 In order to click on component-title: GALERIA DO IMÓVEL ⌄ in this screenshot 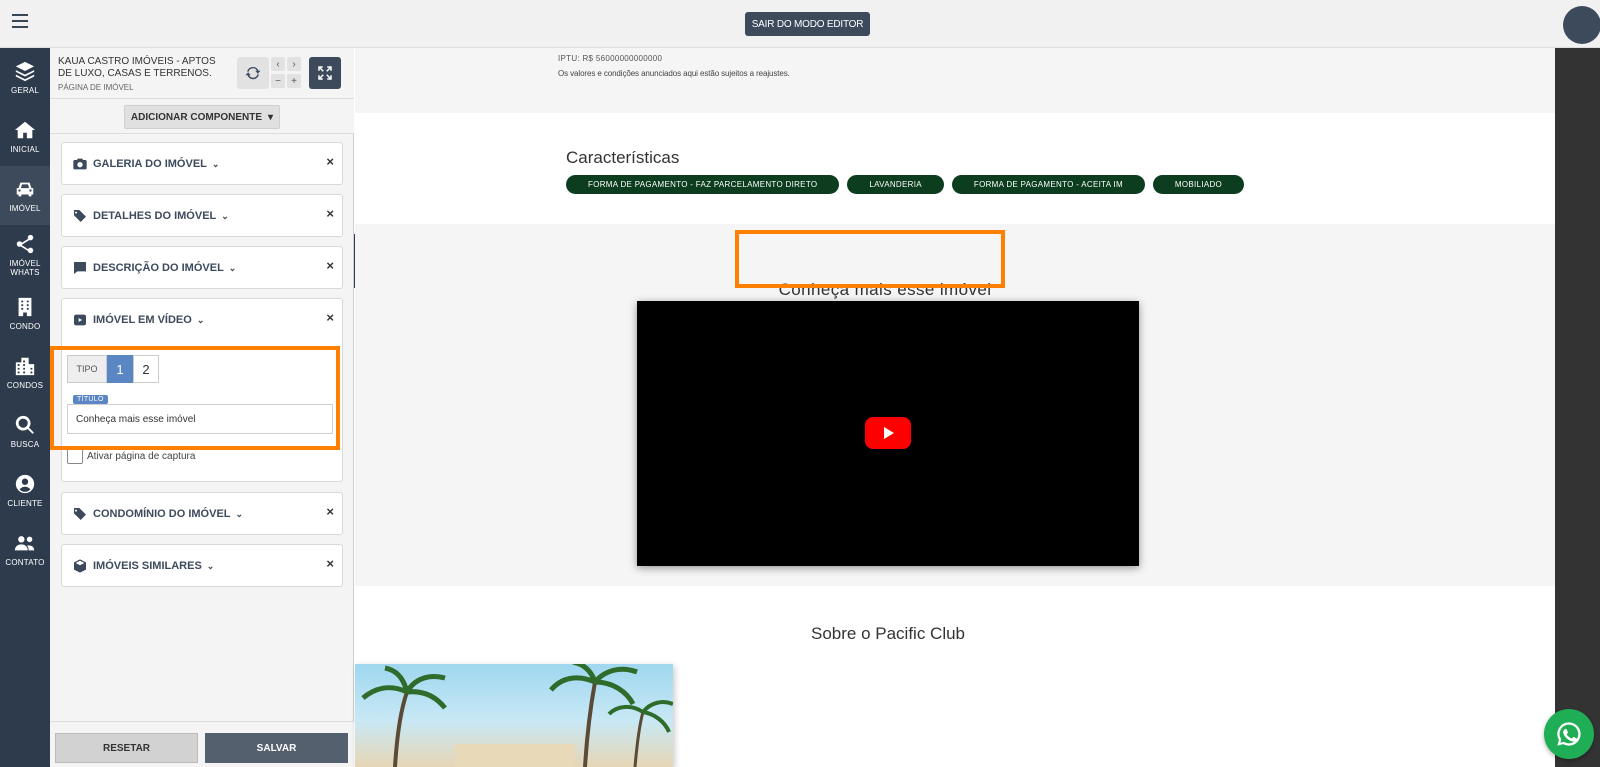, I will do `click(145, 164)`.